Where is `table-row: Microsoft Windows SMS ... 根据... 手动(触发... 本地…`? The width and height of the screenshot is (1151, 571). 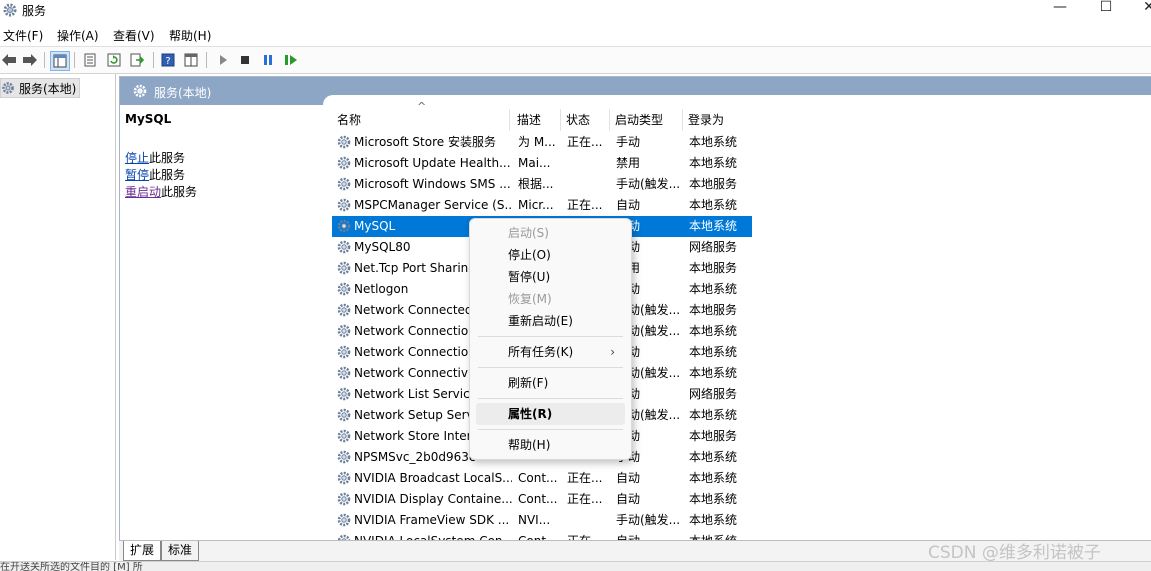 table-row: Microsoft Windows SMS ... 根据... 手动(触发... 本地… is located at coordinates (542, 184).